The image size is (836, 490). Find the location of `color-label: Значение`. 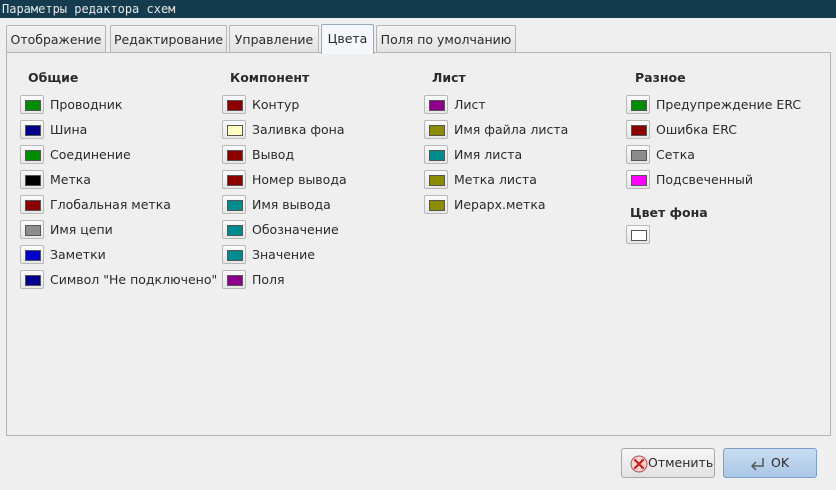

color-label: Значение is located at coordinates (283, 254).